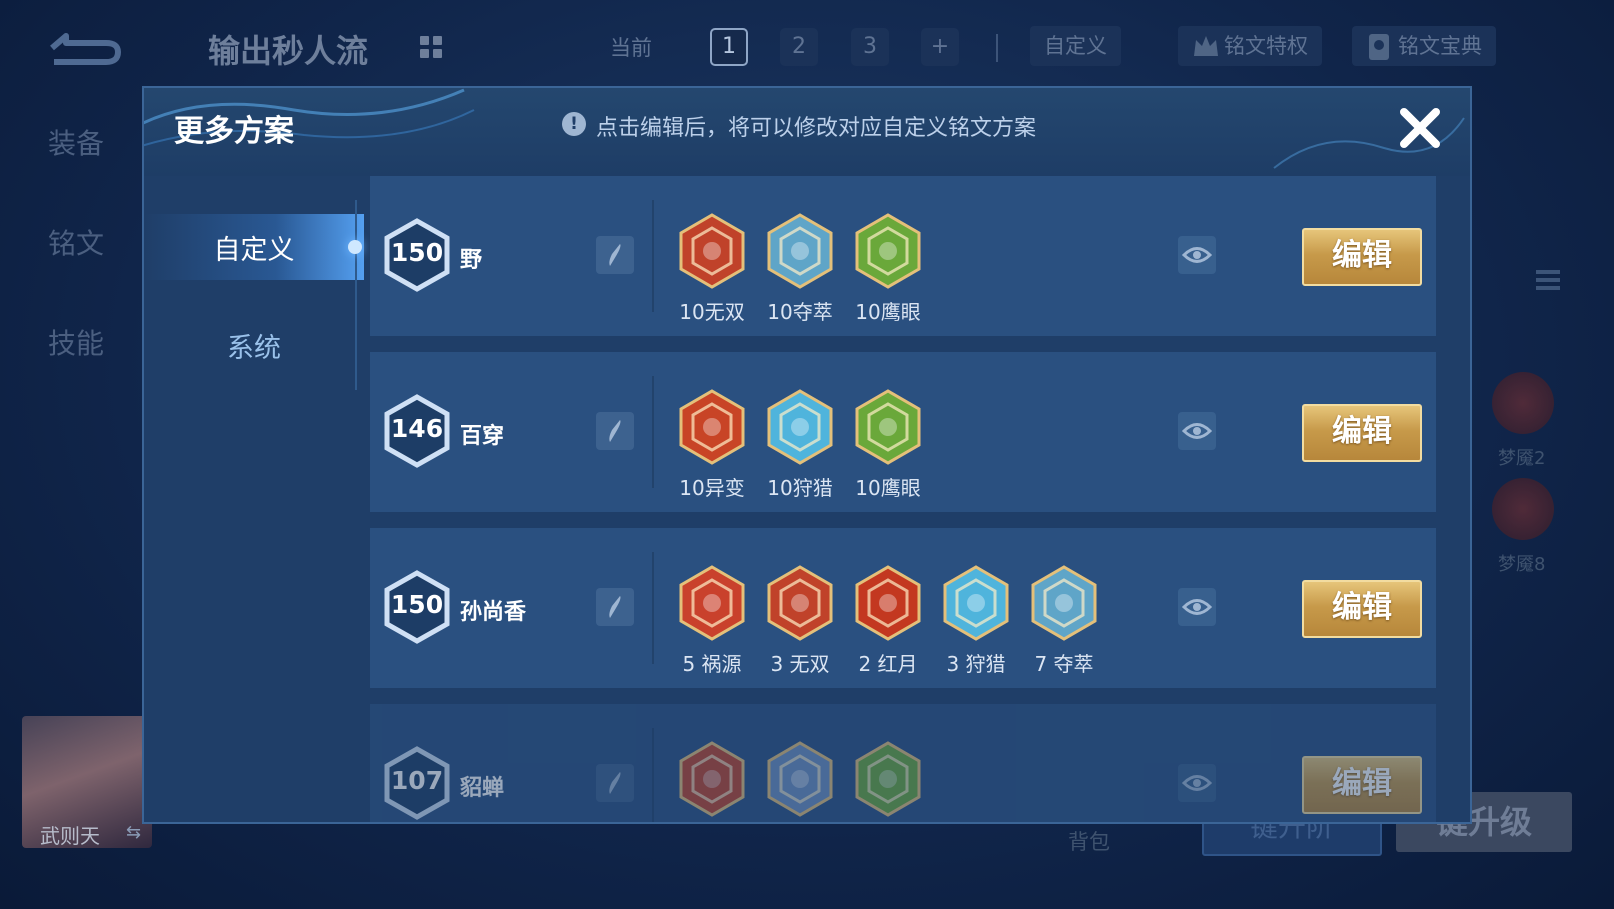 The height and width of the screenshot is (909, 1614). I want to click on swap-icon: ⇆, so click(133, 832).